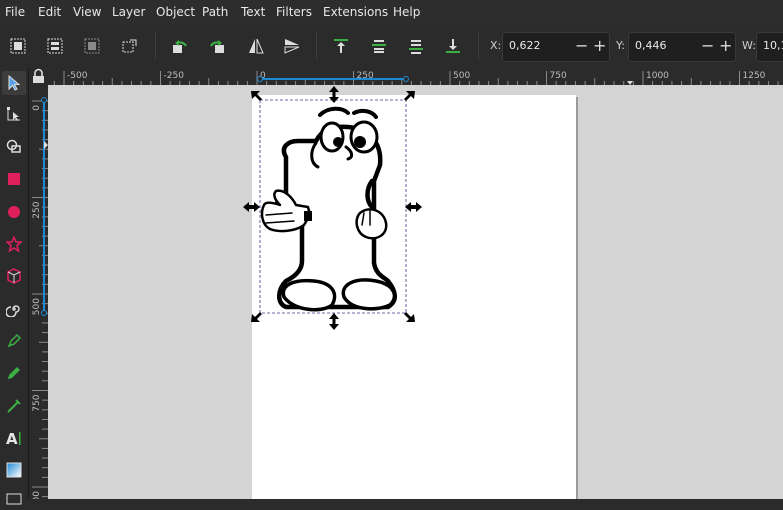  I want to click on tool-controls-bar: X: 0,622 − + Y: 0,446 − + W: 10,1, so click(391, 46).